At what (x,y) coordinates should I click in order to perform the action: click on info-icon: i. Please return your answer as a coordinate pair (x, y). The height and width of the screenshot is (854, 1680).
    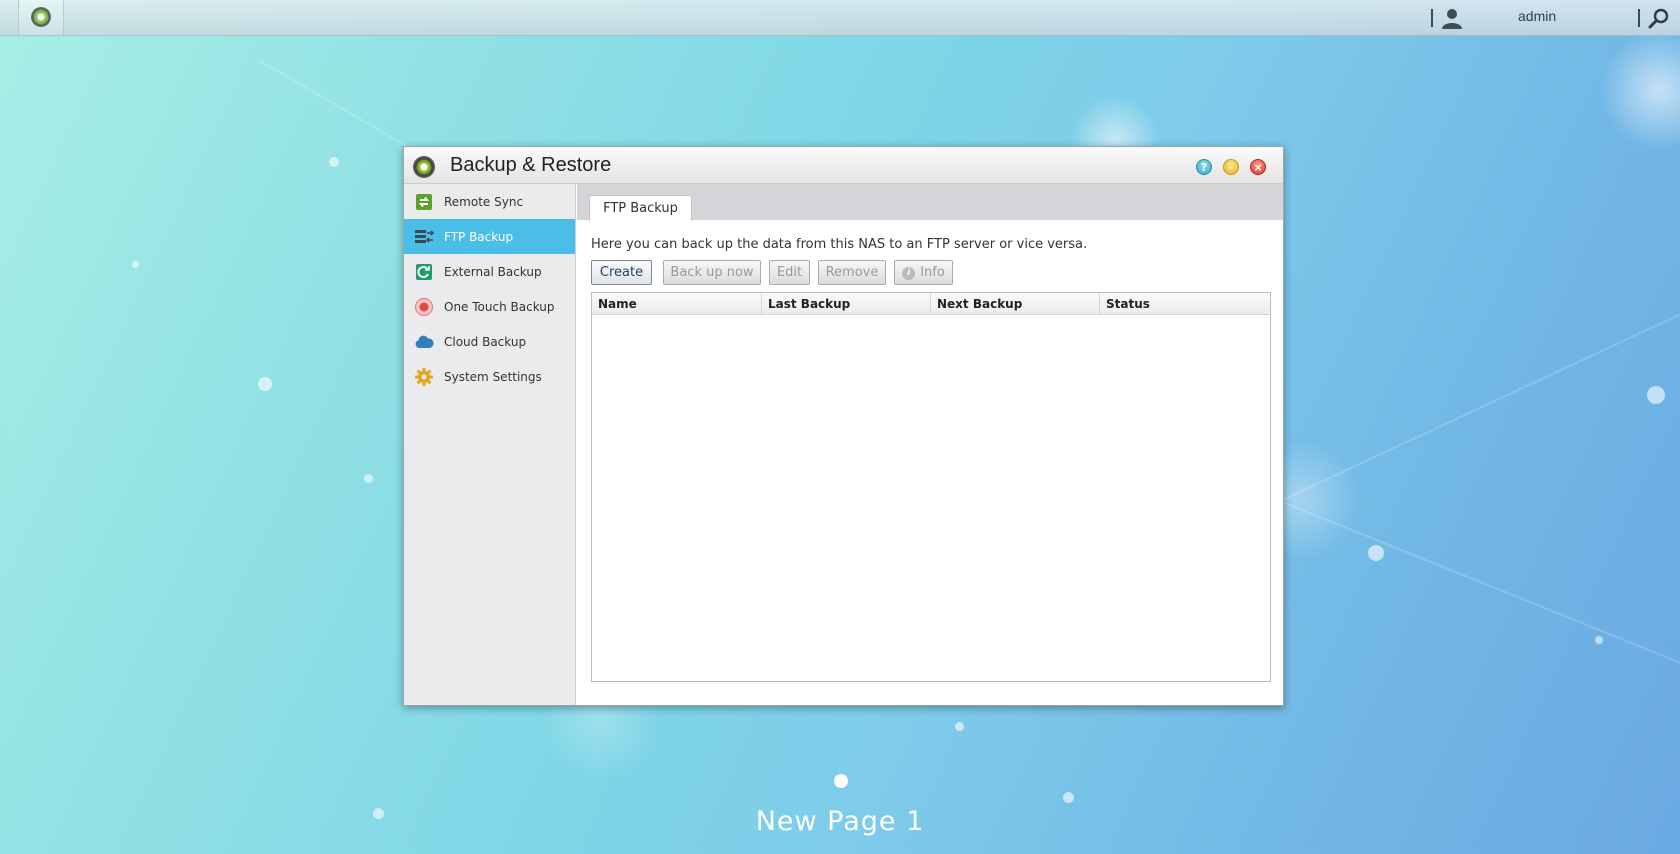
    Looking at the image, I should click on (909, 273).